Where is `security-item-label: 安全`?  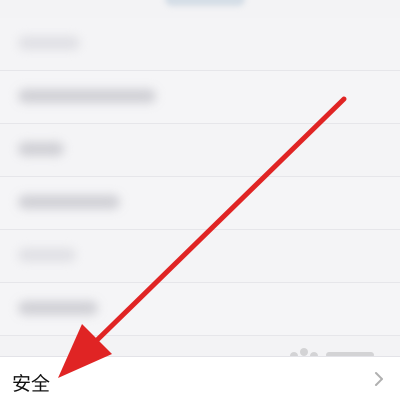 security-item-label: 安全 is located at coordinates (31, 384).